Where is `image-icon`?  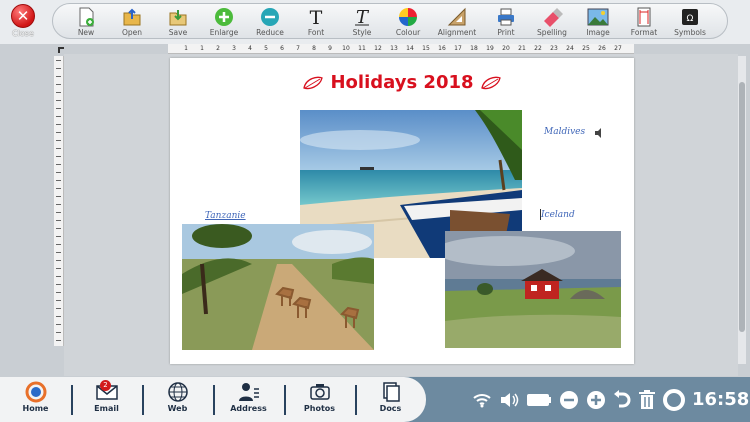
image-icon is located at coordinates (598, 17).